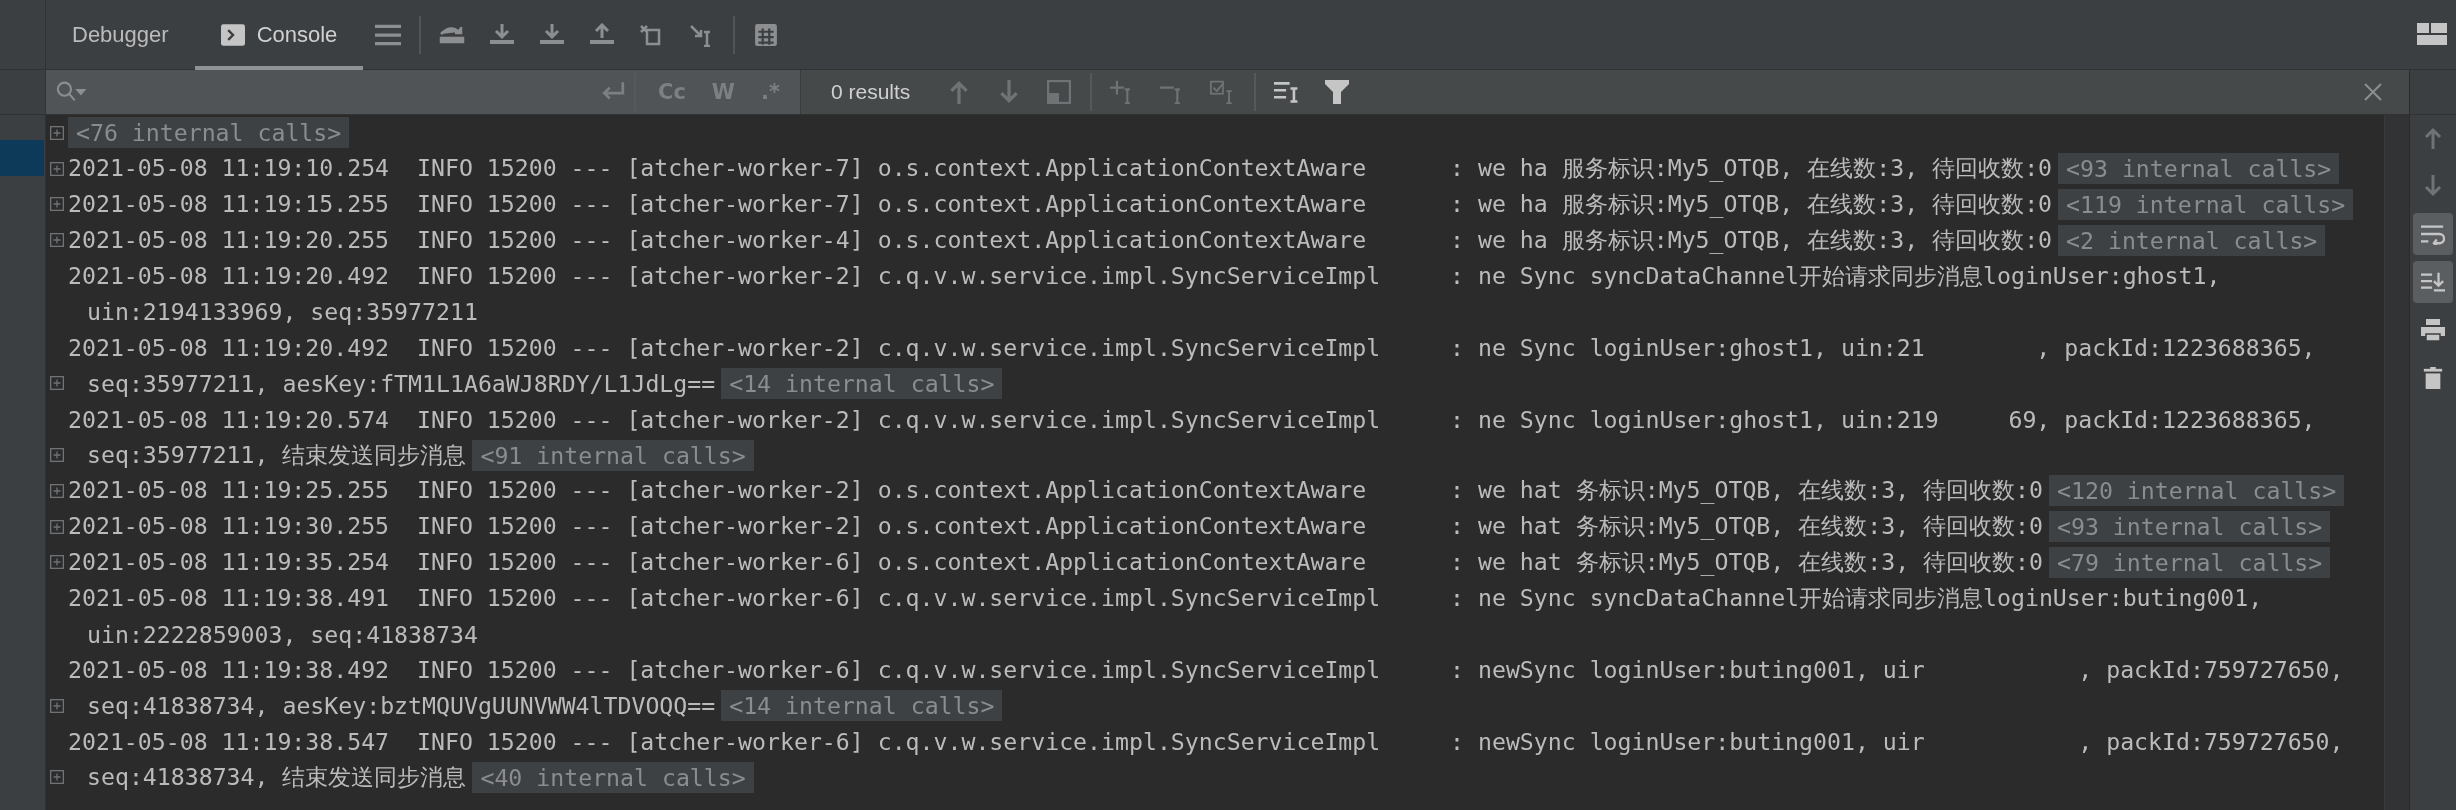 The image size is (2456, 810). Describe the element at coordinates (2432, 34) in the screenshot. I see `layout-icon` at that location.